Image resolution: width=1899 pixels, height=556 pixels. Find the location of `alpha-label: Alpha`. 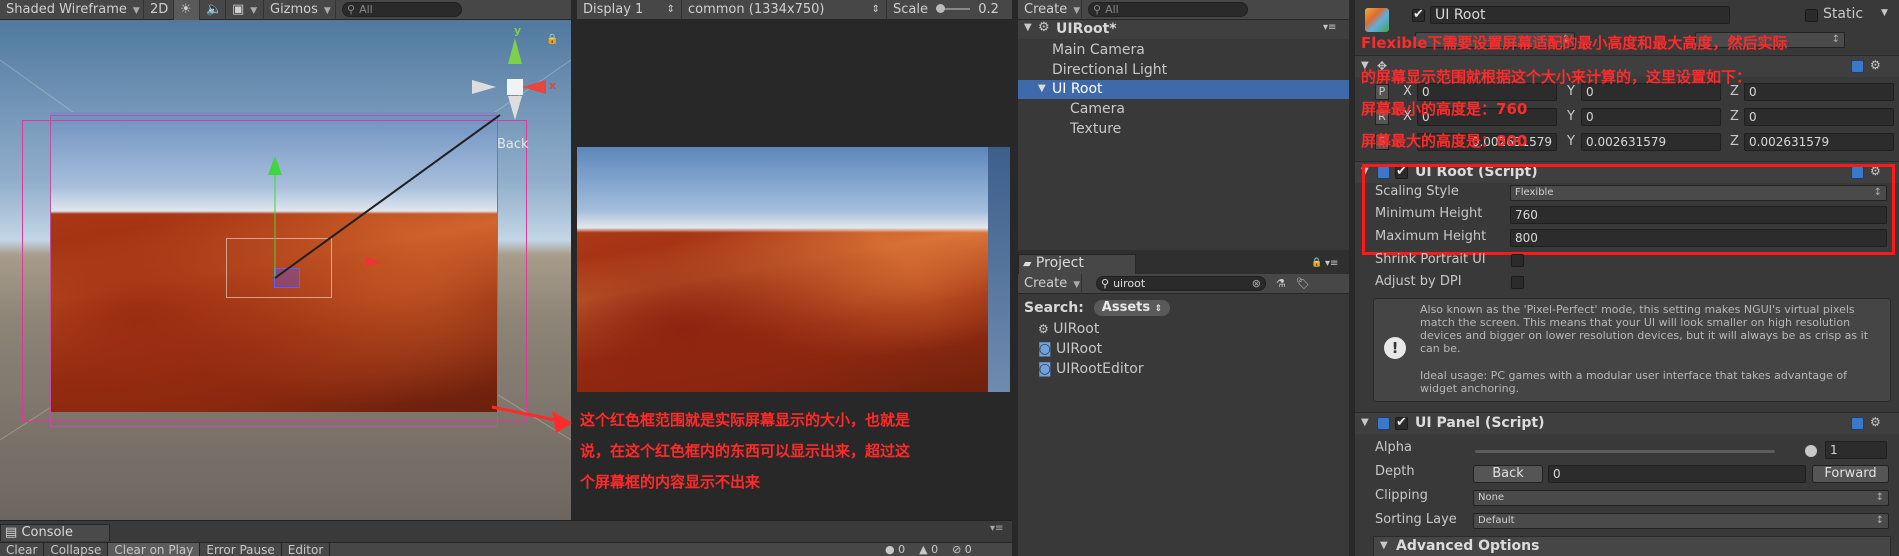

alpha-label: Alpha is located at coordinates (1393, 447).